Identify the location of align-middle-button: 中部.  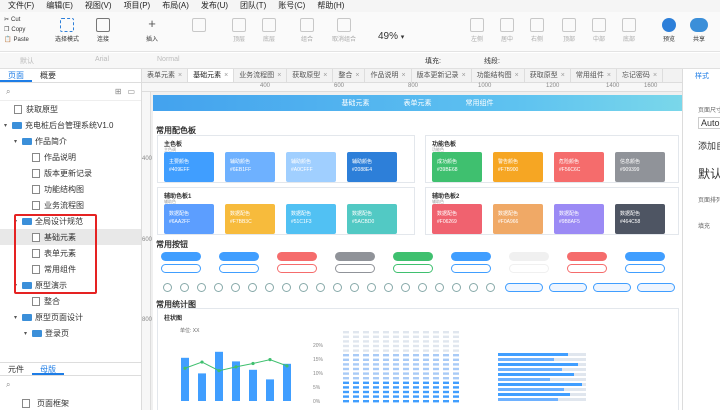
(599, 30).